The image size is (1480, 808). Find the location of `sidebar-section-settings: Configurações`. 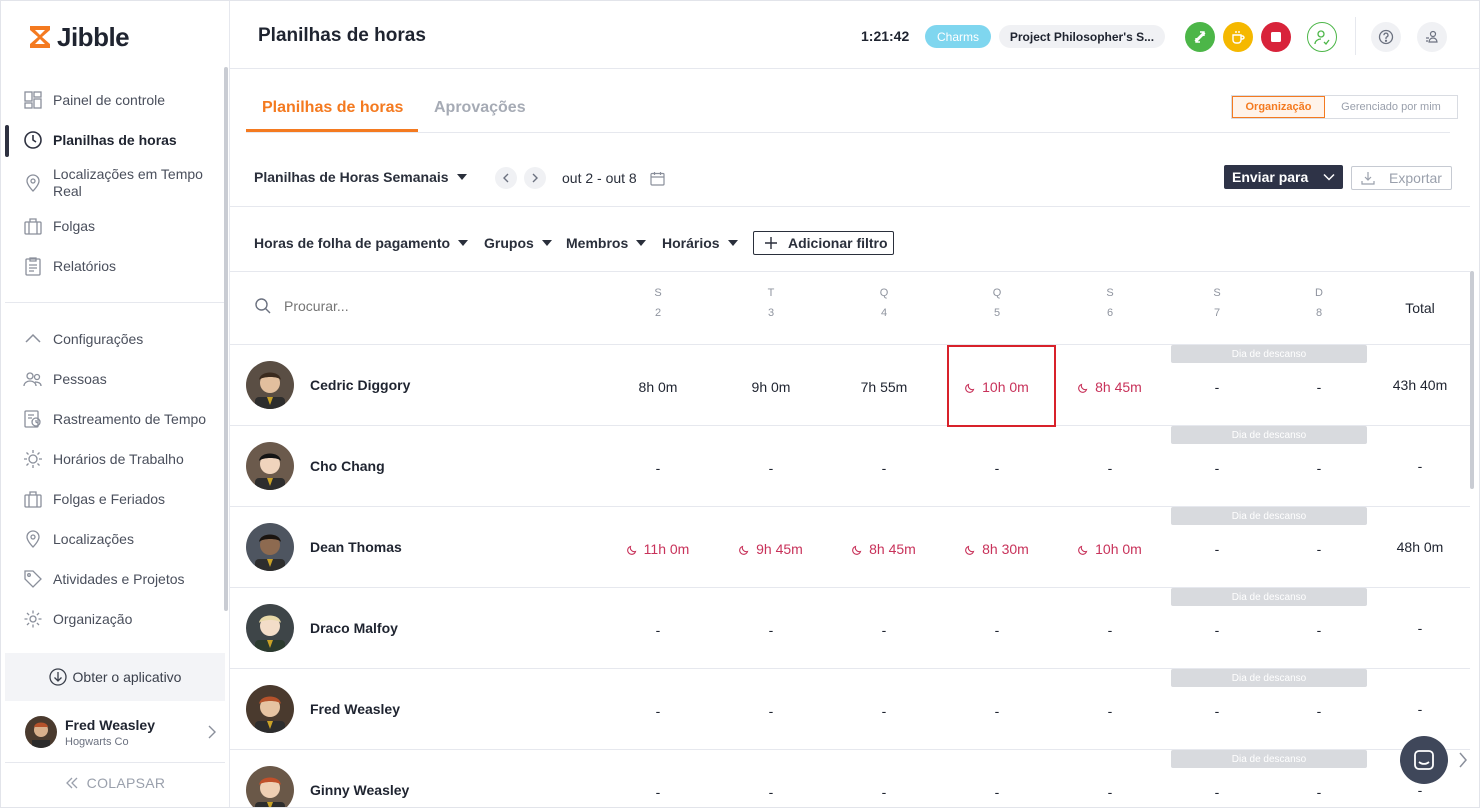

sidebar-section-settings: Configurações is located at coordinates (113, 339).